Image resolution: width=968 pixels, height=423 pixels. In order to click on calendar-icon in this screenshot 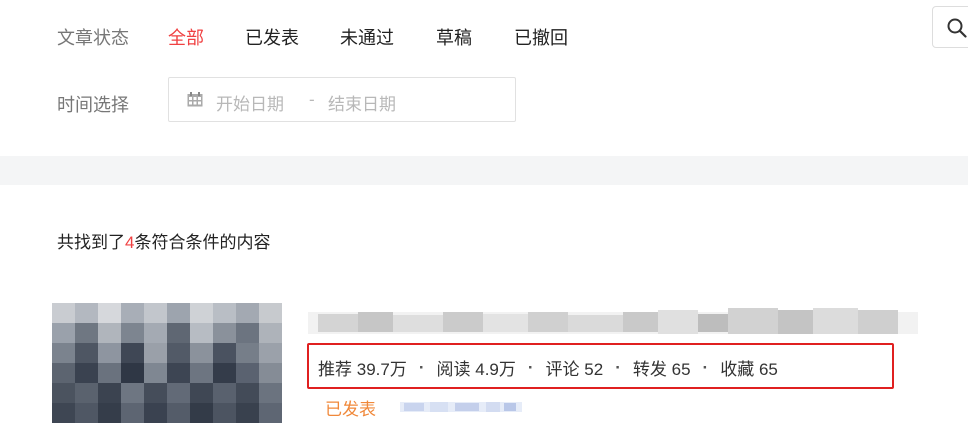, I will do `click(195, 99)`.